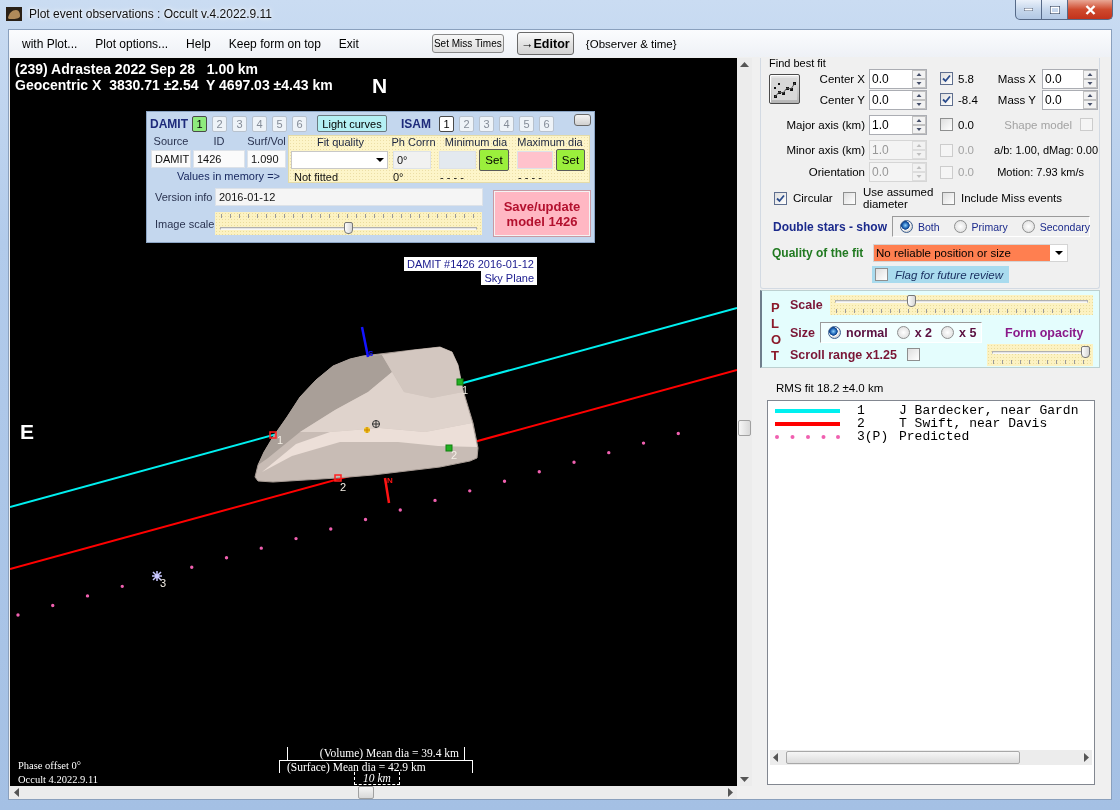 The width and height of the screenshot is (1120, 810). Describe the element at coordinates (266, 159) in the screenshot. I see `surf-vol-field: 1.090` at that location.